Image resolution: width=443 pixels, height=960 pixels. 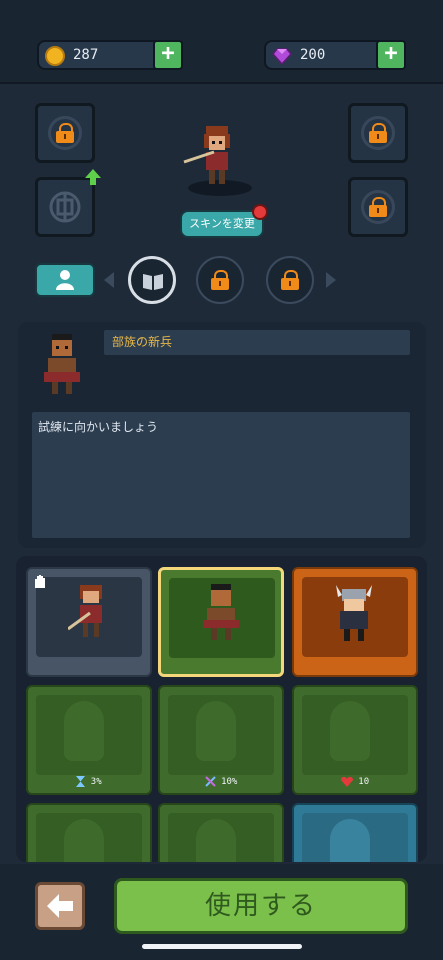 What do you see at coordinates (221, 42) in the screenshot?
I see `top-bar: 287 + 200 +` at bounding box center [221, 42].